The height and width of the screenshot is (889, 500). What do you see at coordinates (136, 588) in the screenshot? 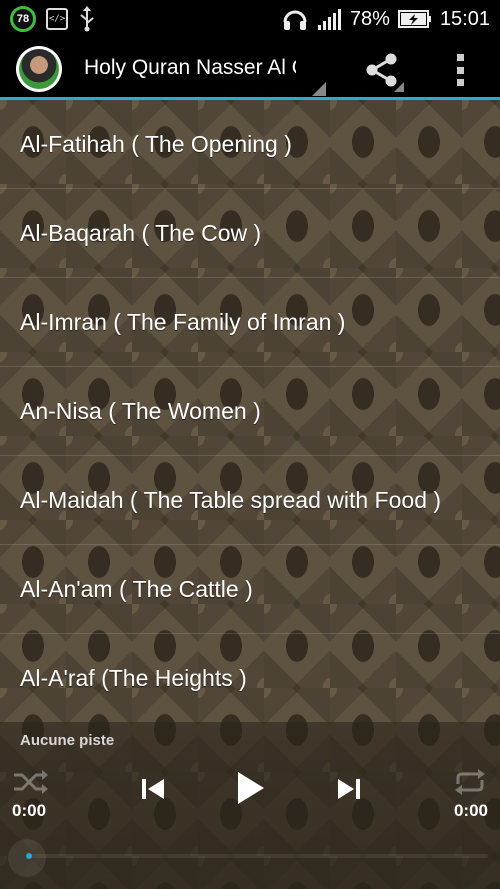
I see `surah-title: Al-An'am ( The Cattle )` at bounding box center [136, 588].